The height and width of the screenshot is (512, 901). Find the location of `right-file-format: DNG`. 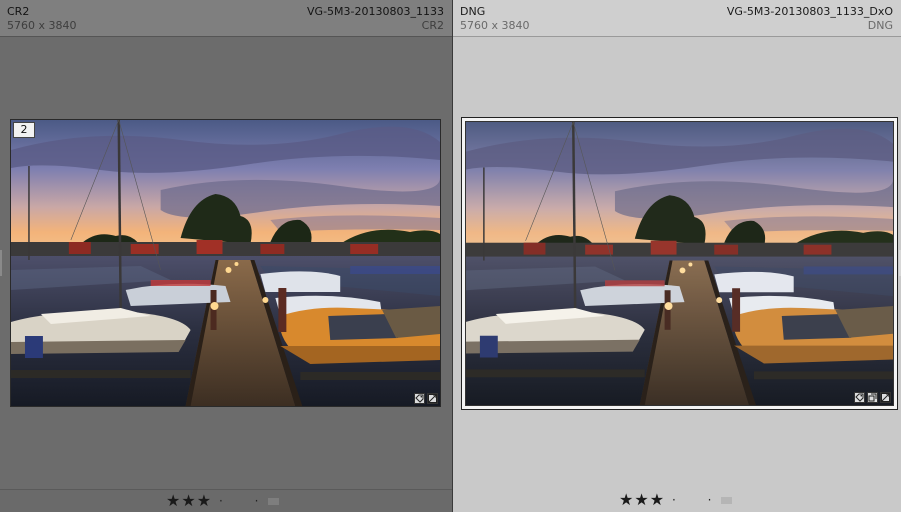

right-file-format: DNG is located at coordinates (473, 11).